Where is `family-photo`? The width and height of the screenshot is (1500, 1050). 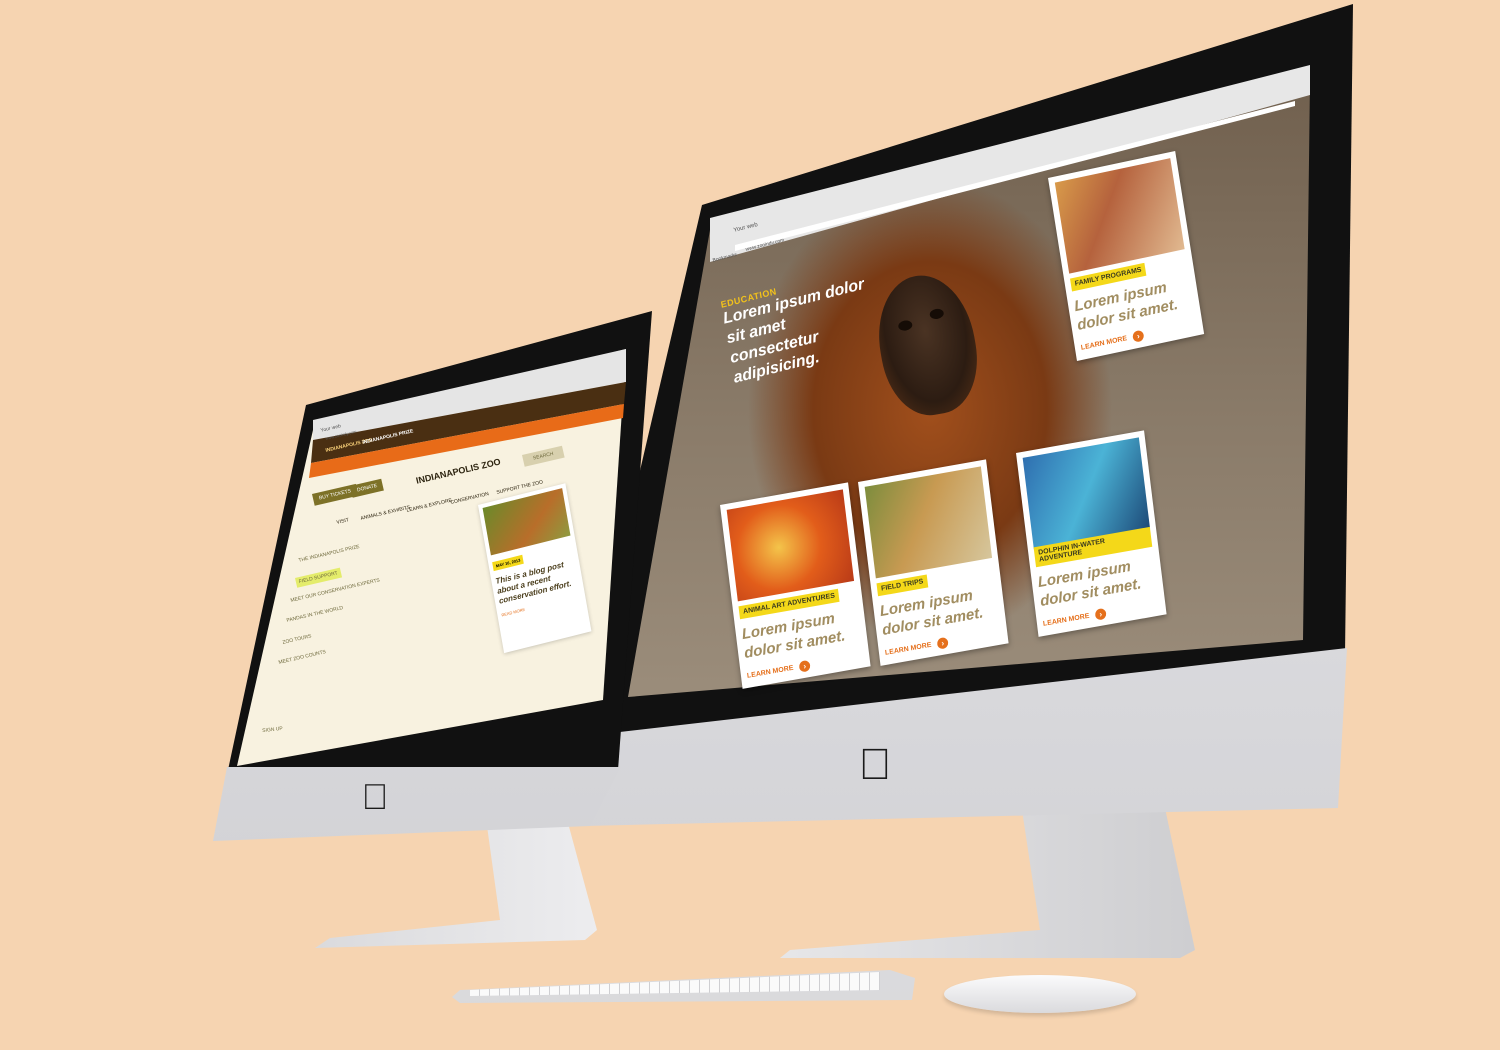 family-photo is located at coordinates (1119, 216).